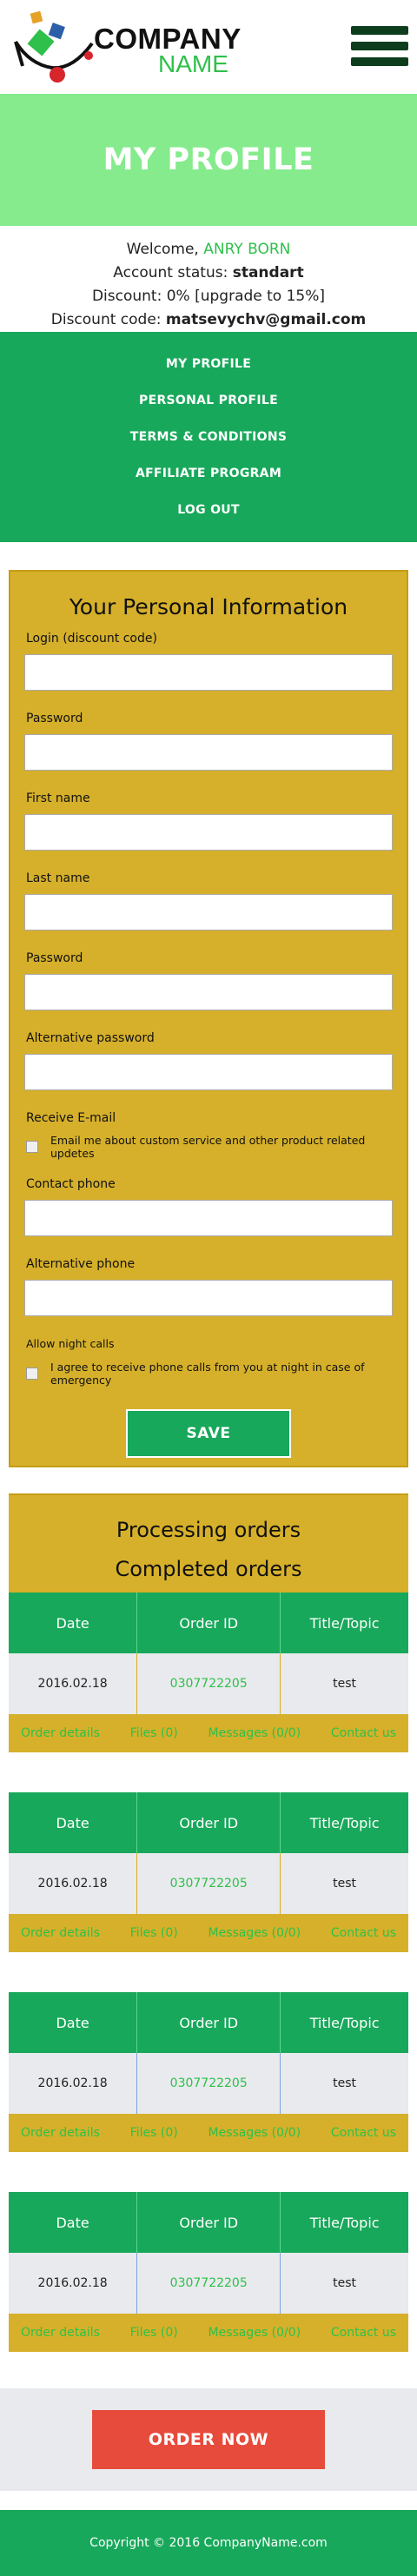 This screenshot has height=2576, width=417. What do you see at coordinates (208, 160) in the screenshot?
I see `page-banner: MY PROFILE` at bounding box center [208, 160].